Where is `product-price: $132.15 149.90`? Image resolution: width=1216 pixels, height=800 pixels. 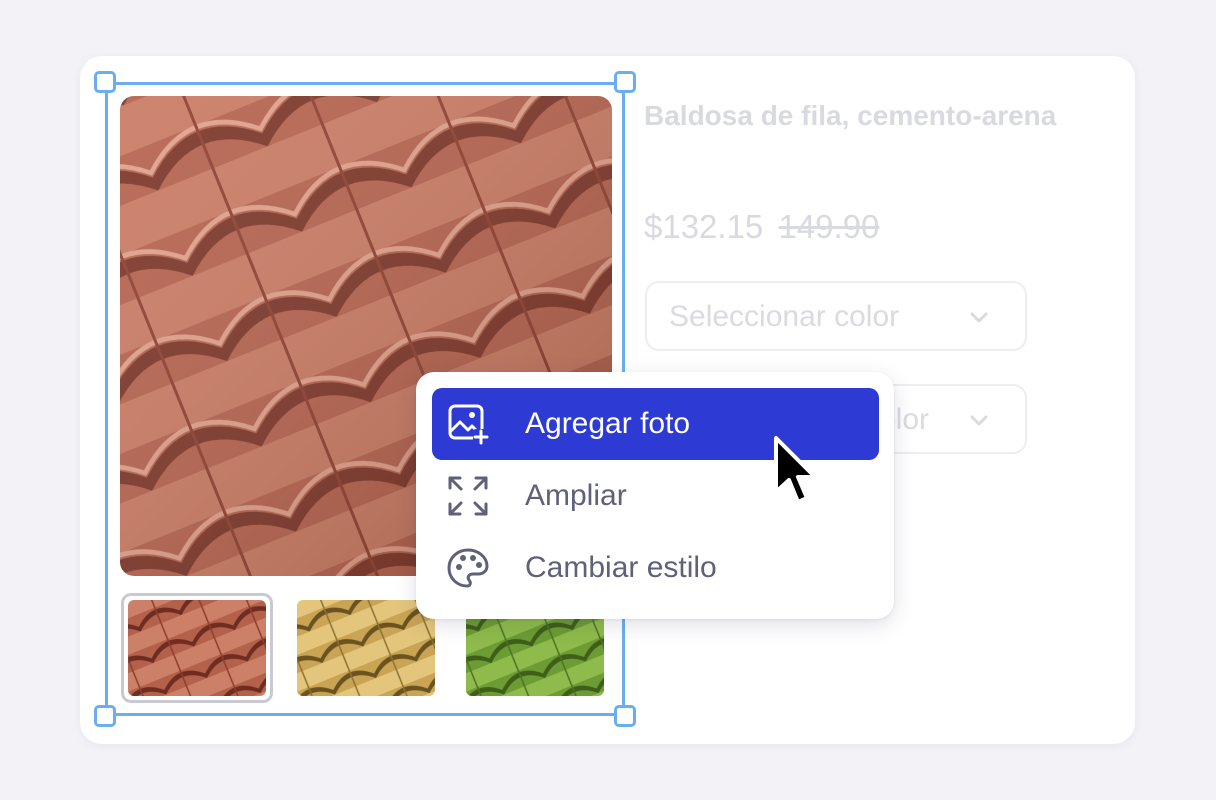
product-price: $132.15 149.90 is located at coordinates (761, 227).